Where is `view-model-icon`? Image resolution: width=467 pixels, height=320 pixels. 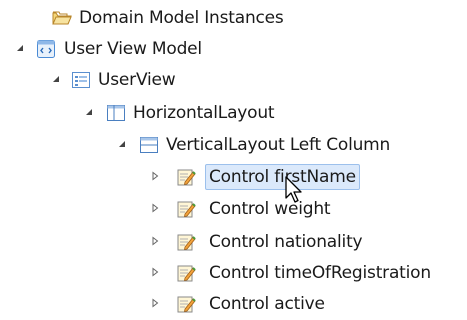 view-model-icon is located at coordinates (46, 49).